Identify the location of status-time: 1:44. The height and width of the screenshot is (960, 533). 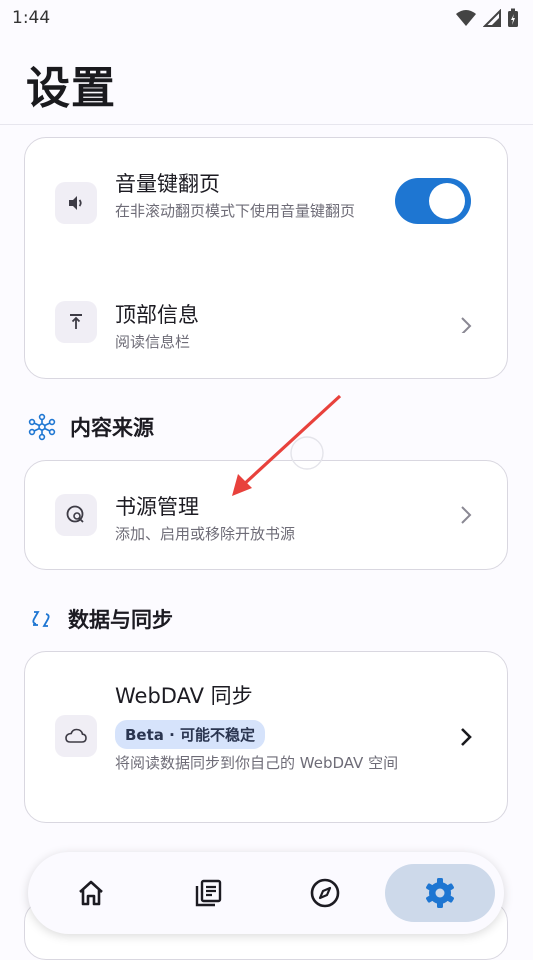
(31, 18).